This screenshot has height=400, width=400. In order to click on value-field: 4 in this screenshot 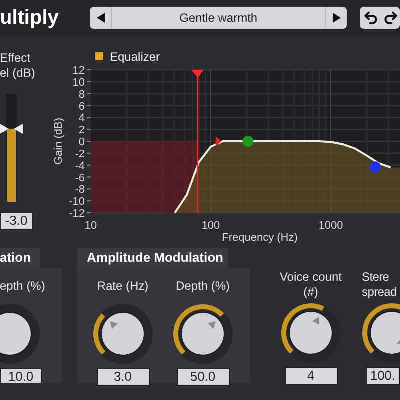, I will do `click(311, 376)`.